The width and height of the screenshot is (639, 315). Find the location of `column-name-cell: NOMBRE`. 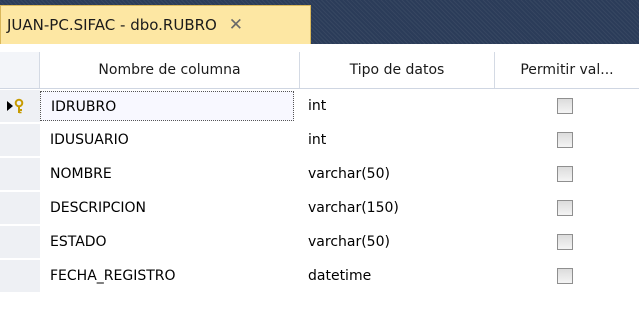

column-name-cell: NOMBRE is located at coordinates (167, 174).